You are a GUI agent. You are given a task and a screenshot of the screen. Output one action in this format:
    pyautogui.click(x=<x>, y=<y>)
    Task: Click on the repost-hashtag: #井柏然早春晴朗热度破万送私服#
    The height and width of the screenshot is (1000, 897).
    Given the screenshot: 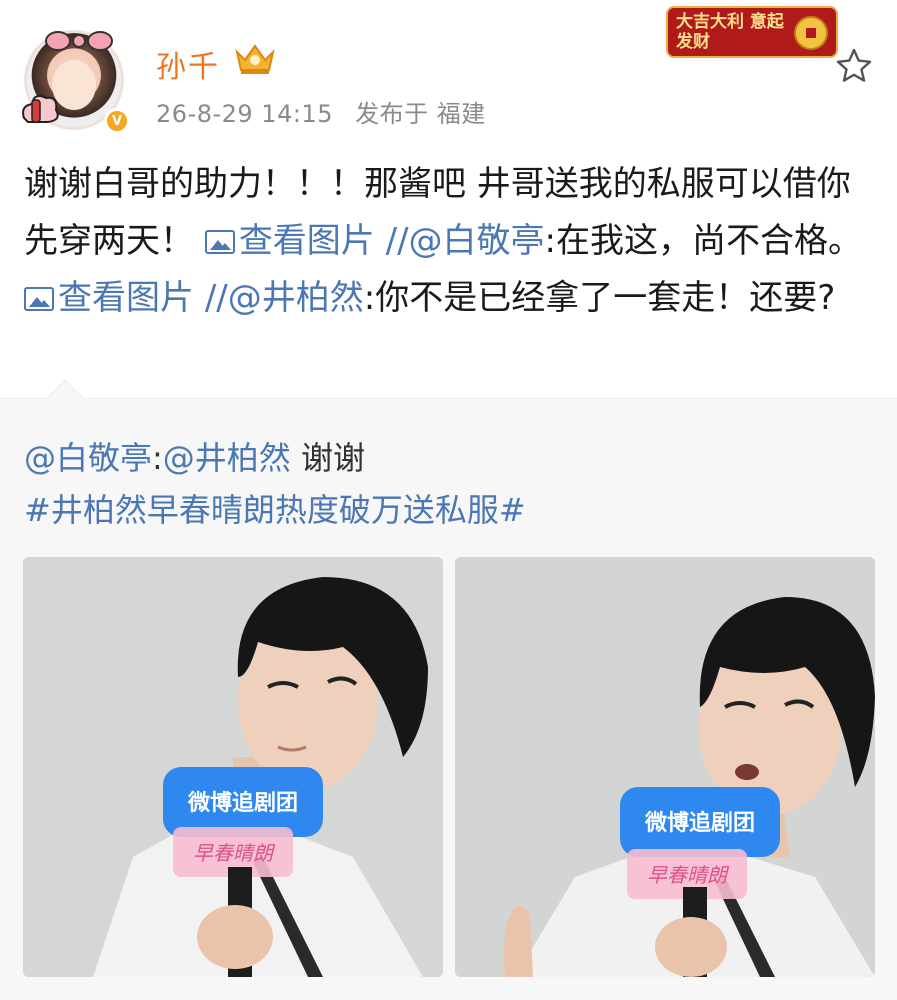 What is the action you would take?
    pyautogui.click(x=275, y=508)
    